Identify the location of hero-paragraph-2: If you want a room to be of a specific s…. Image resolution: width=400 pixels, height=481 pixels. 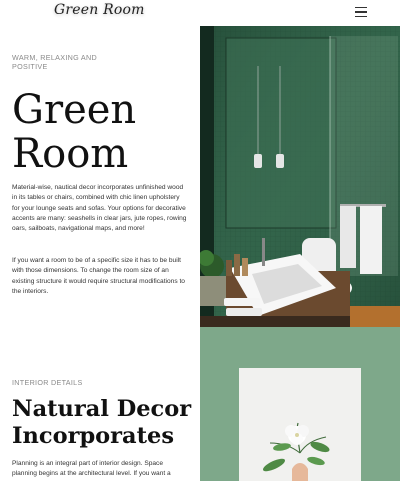
(98, 276).